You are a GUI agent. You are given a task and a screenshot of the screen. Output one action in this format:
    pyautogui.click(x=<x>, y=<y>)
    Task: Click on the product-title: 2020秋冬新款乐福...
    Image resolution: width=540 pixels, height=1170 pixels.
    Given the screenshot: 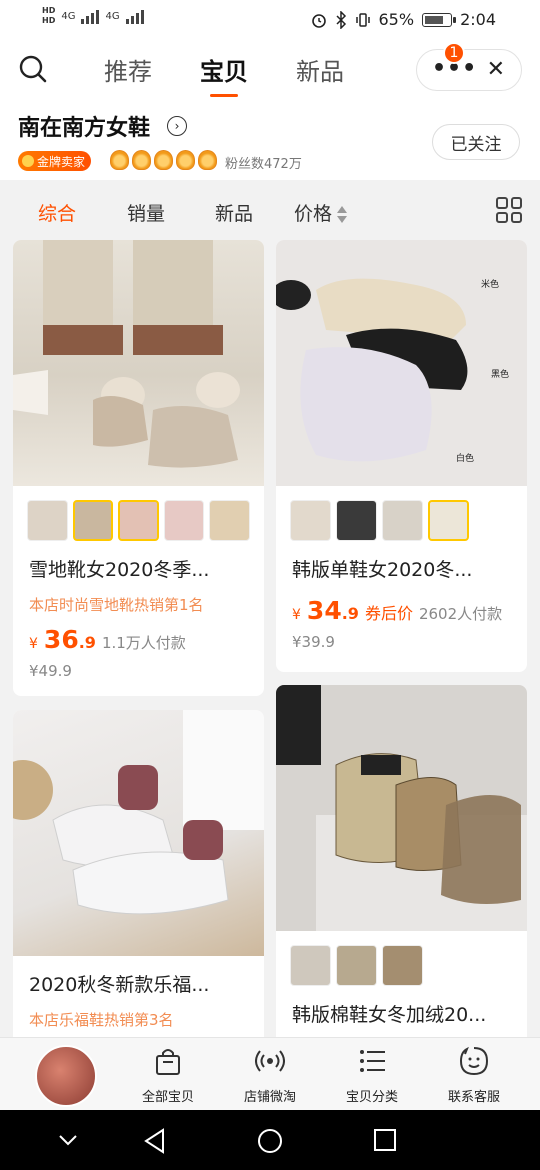 What is the action you would take?
    pyautogui.click(x=119, y=985)
    